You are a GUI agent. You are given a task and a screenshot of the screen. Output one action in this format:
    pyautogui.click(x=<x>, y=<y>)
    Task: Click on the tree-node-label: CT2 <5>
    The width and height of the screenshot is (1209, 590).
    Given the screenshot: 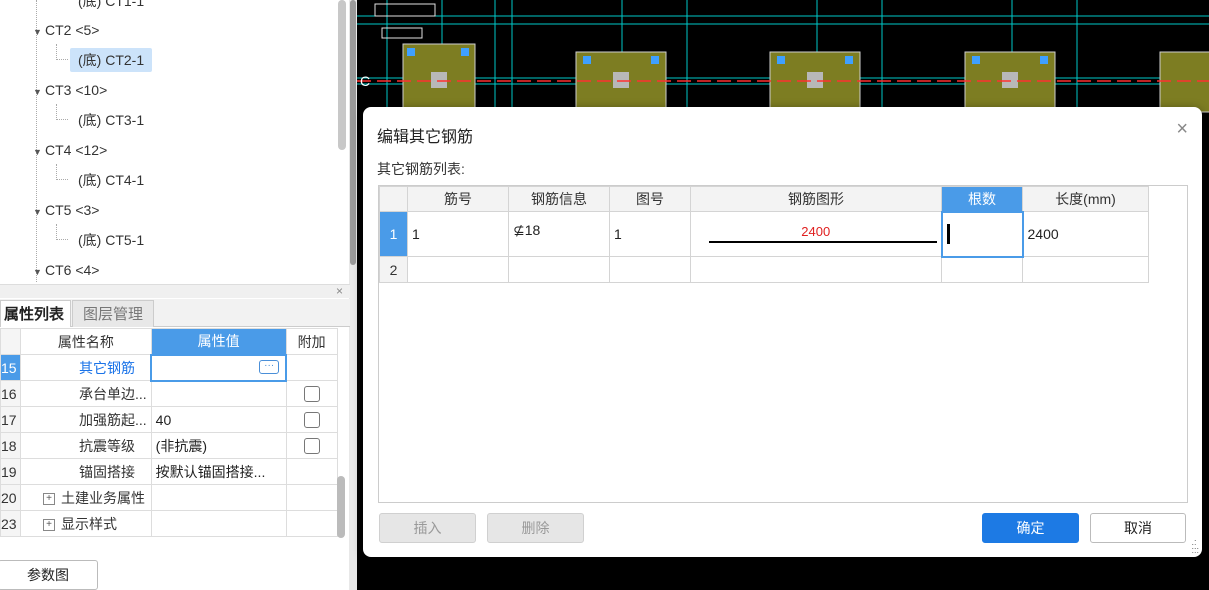 What is the action you would take?
    pyautogui.click(x=72, y=30)
    